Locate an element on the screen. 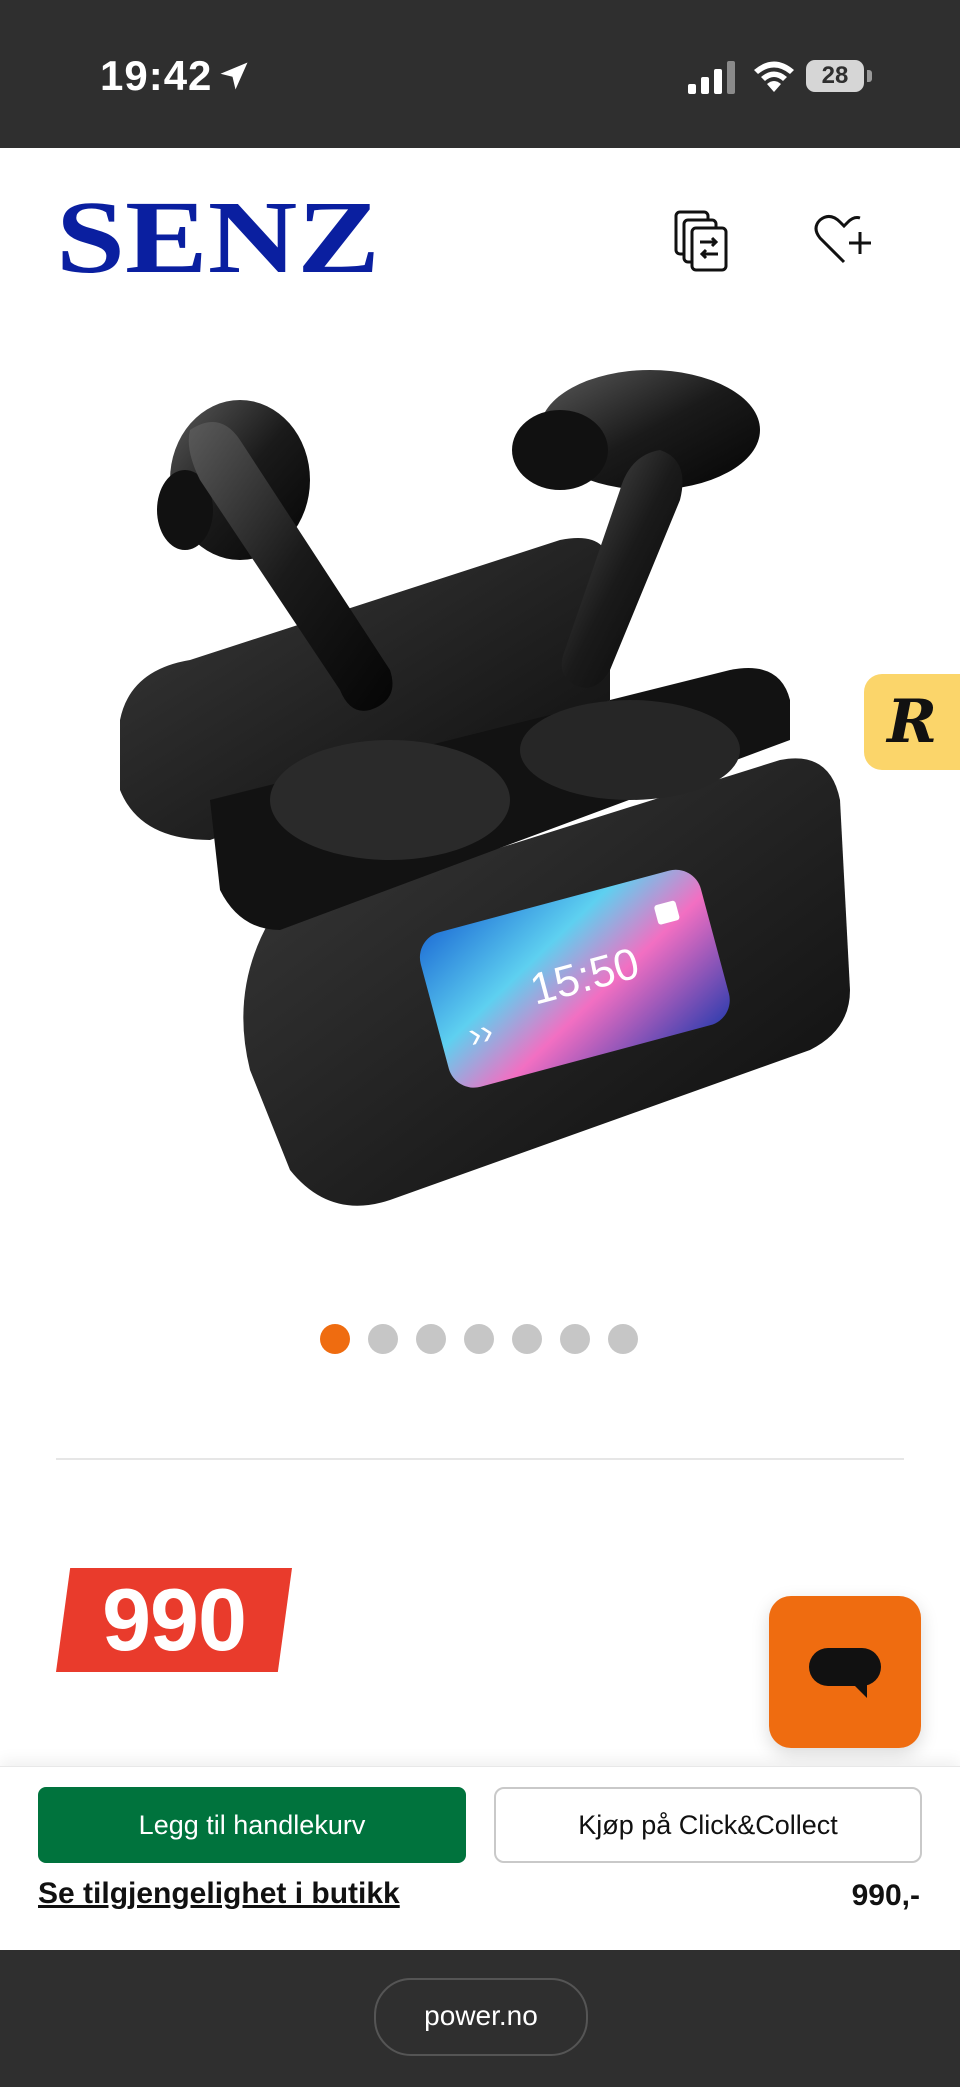  brand-logo: SENZ is located at coordinates (218, 236).